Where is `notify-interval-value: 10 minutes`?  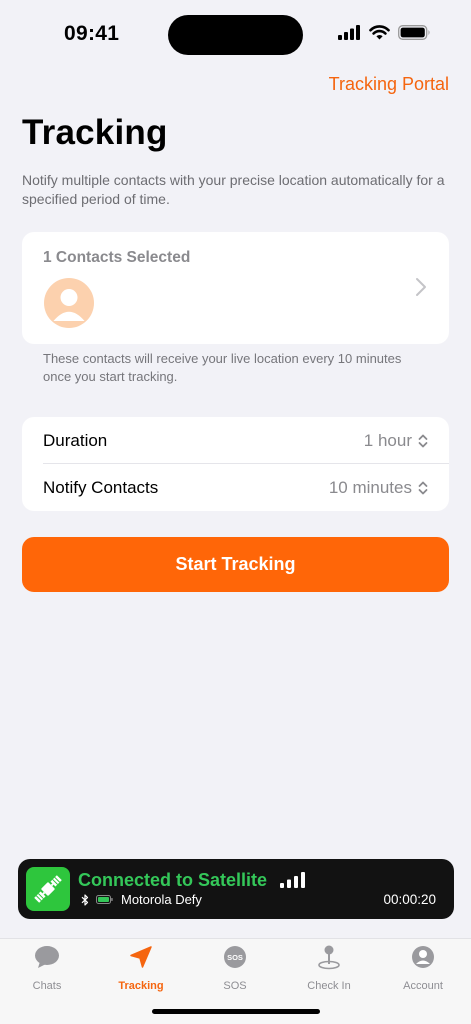 notify-interval-value: 10 minutes is located at coordinates (370, 487).